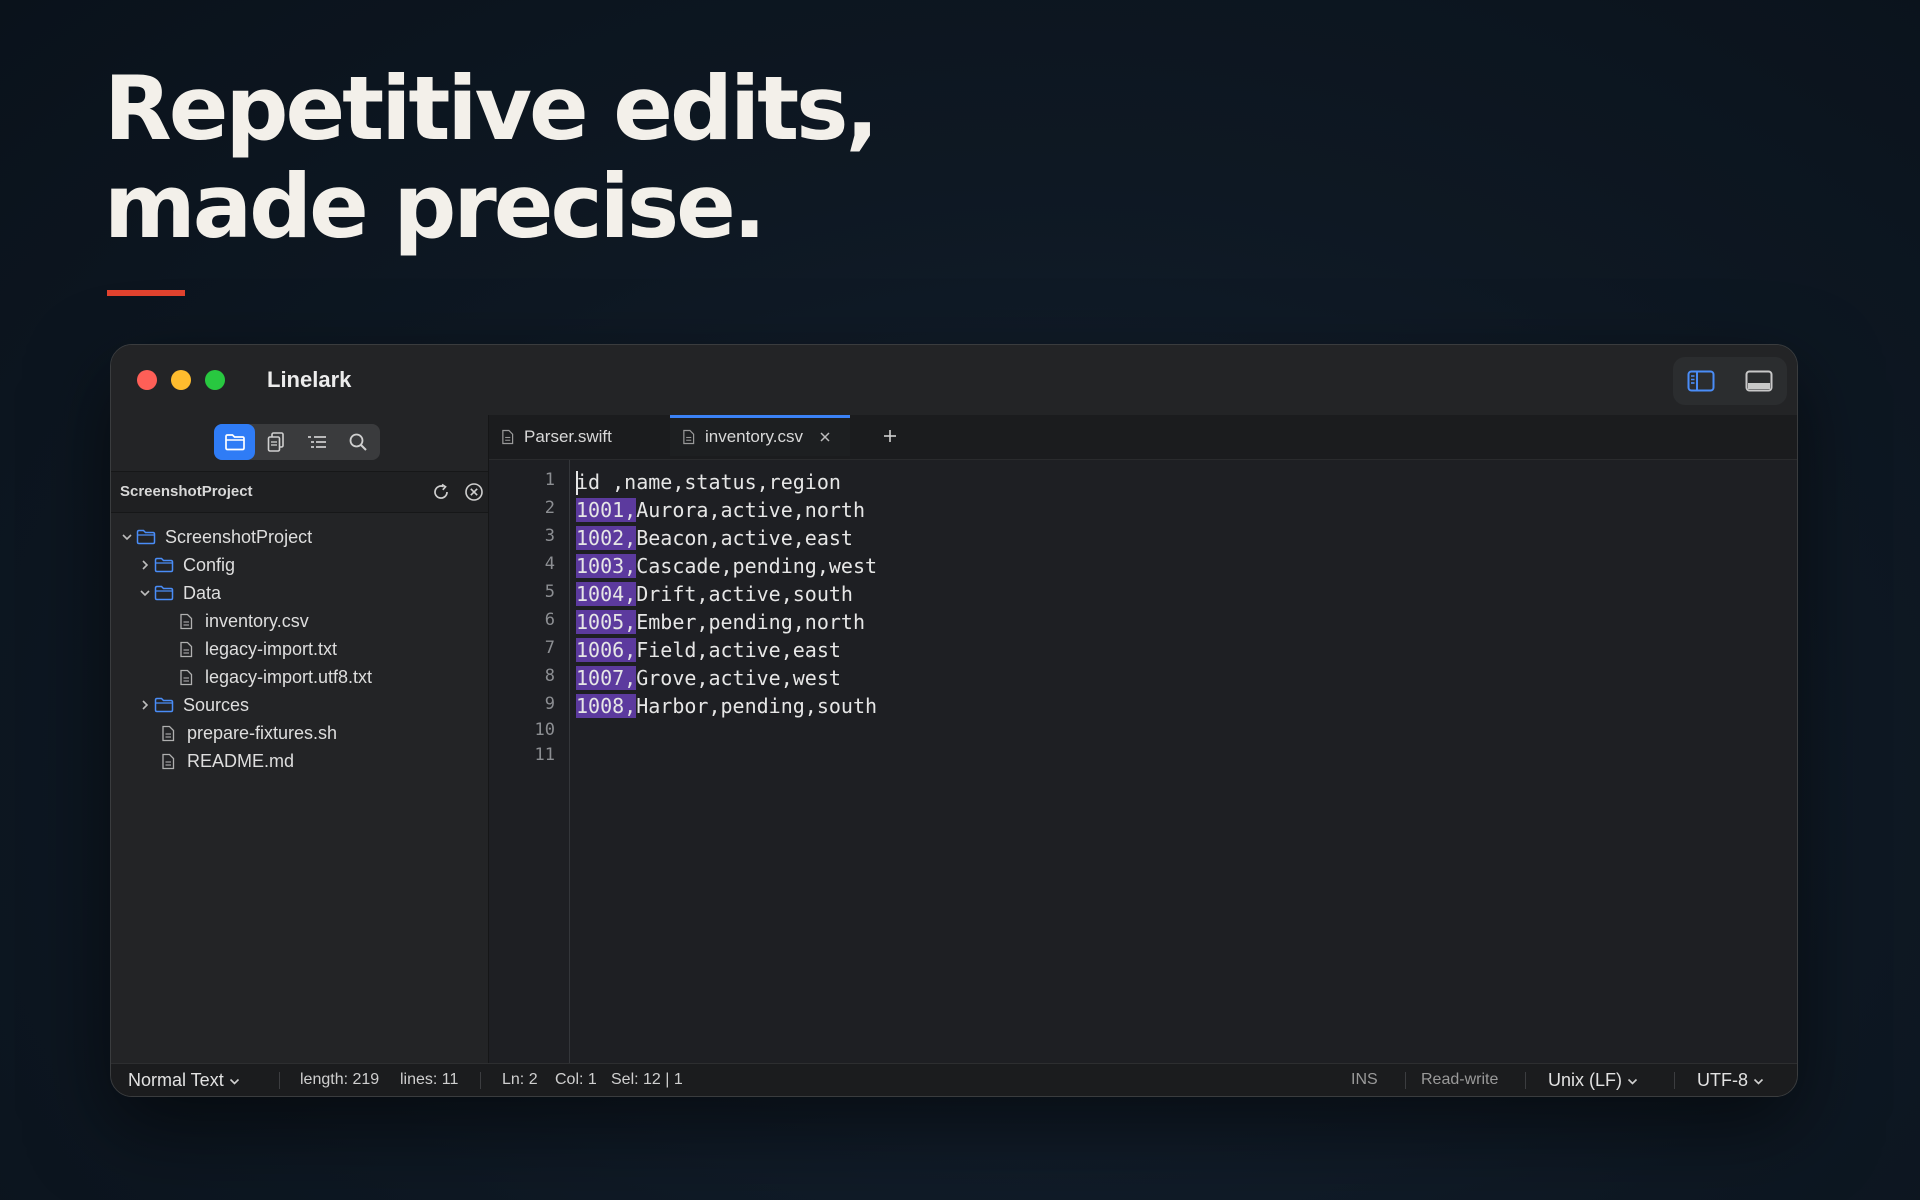 The image size is (1920, 1200). I want to click on syntax-mode-dropdown: Normal Text, so click(184, 1080).